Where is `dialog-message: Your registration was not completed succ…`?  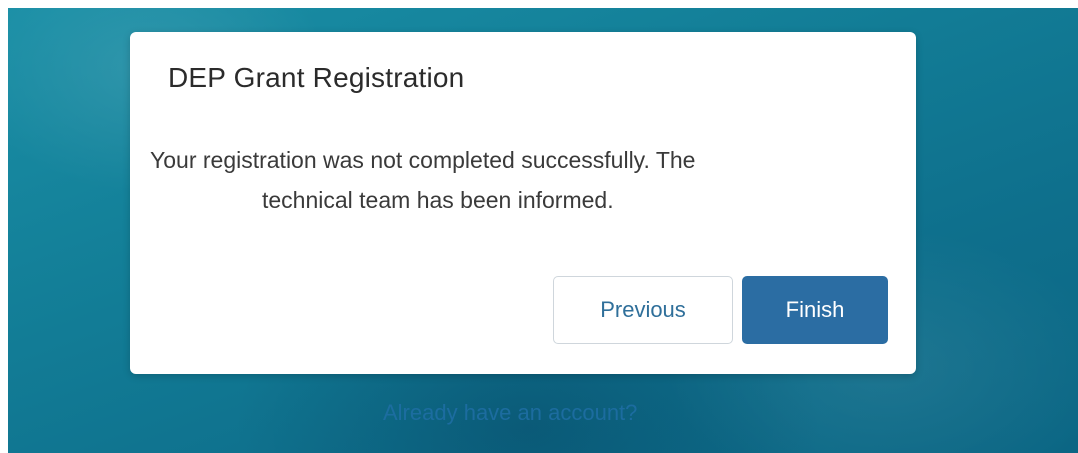
dialog-message: Your registration was not completed succ… is located at coordinates (510, 180).